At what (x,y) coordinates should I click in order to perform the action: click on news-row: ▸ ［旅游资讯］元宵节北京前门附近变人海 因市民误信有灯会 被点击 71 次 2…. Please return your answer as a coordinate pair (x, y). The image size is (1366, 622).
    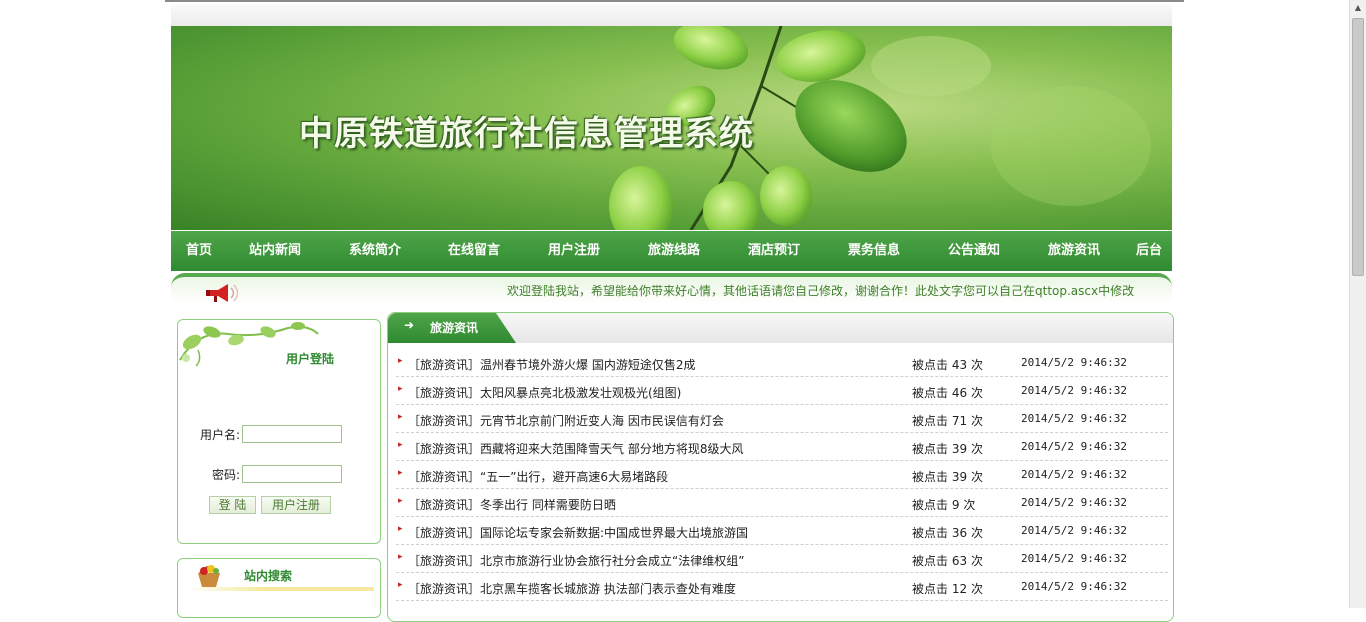
    Looking at the image, I should click on (782, 419).